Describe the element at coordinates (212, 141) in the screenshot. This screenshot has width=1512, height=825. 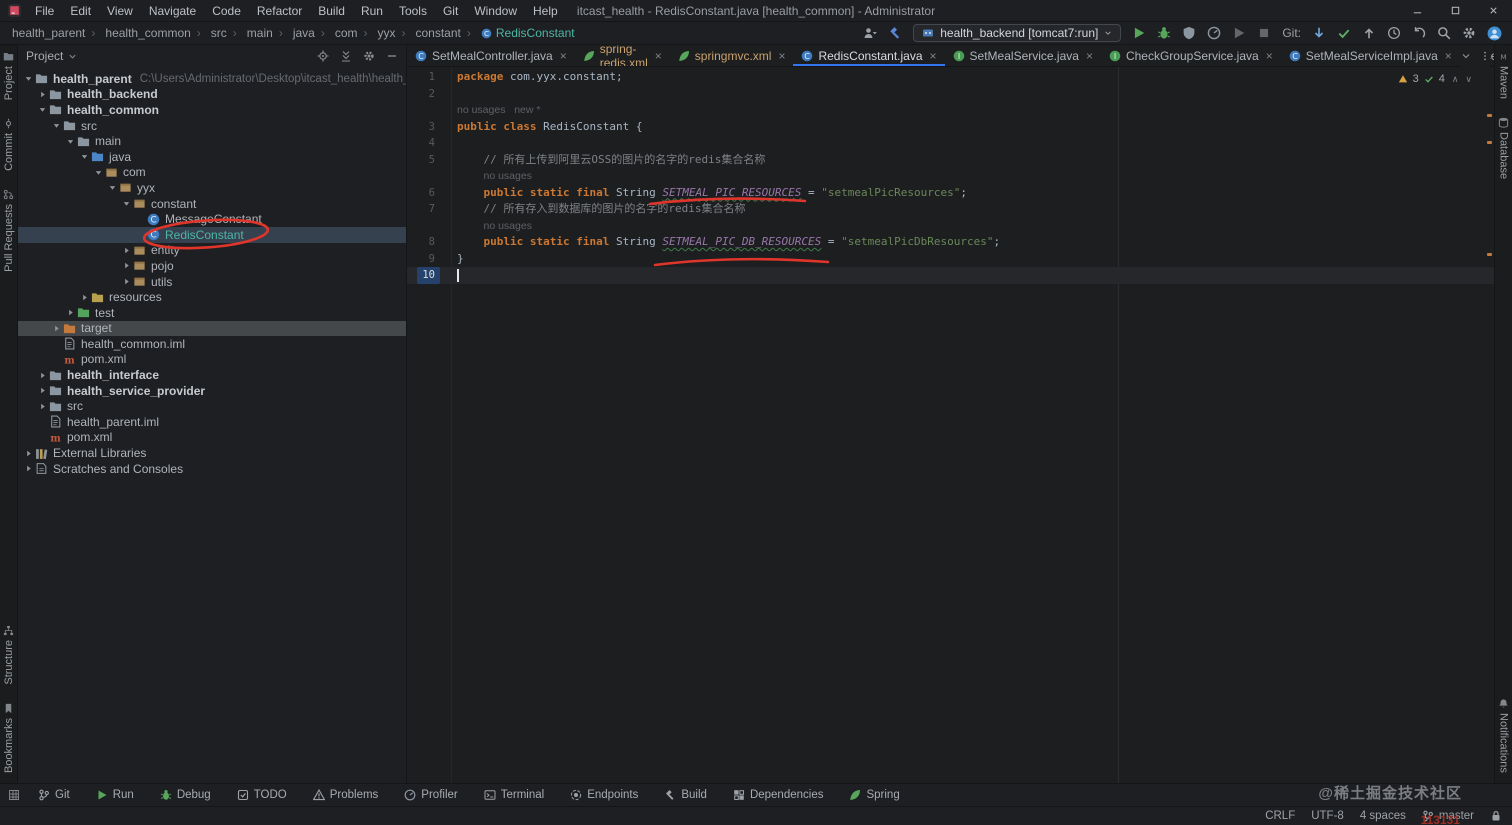
I see `tree-item-main: main` at that location.